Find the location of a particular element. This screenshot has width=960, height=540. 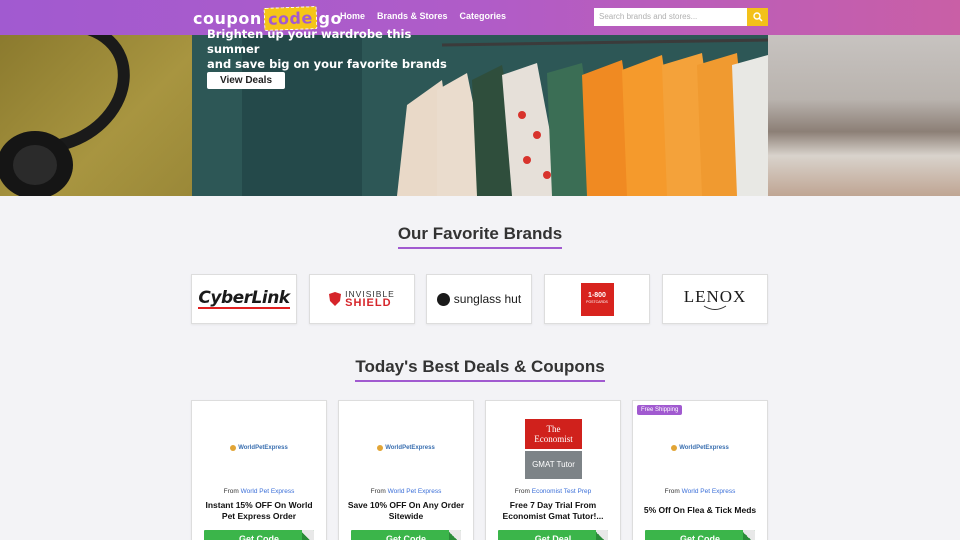

lenox-logo: LENOX is located at coordinates (715, 299).